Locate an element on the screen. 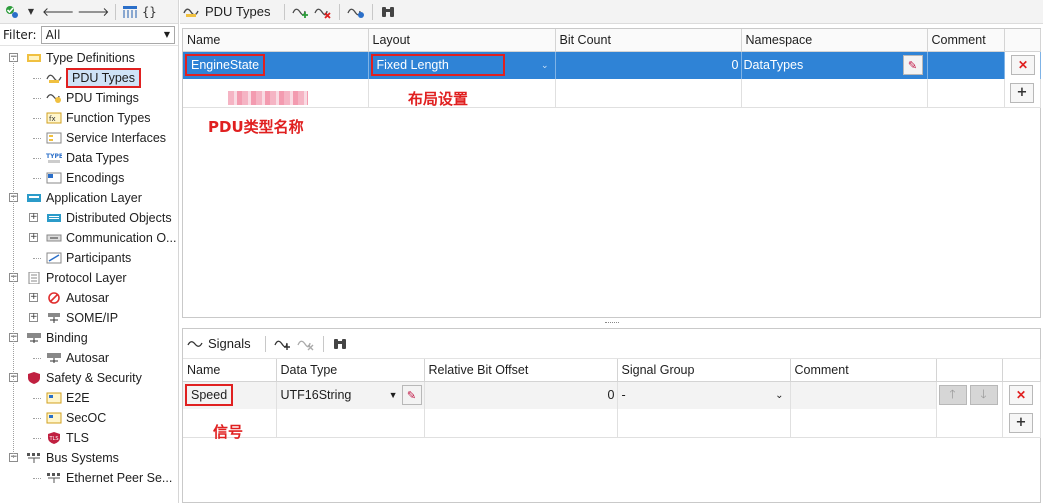  new-signal-row: + is located at coordinates (612, 423).